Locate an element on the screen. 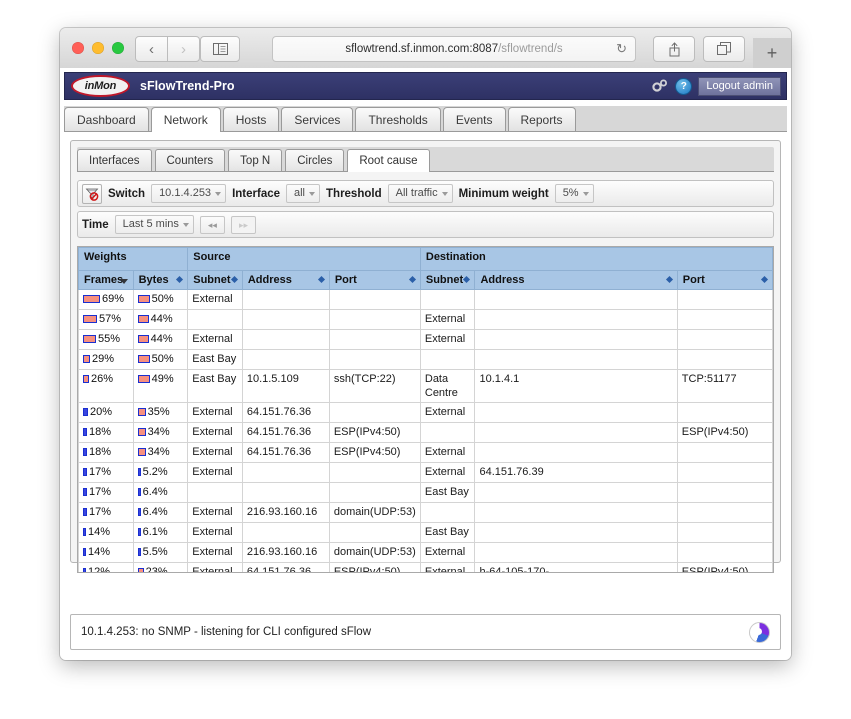 This screenshot has width=851, height=719. navigation-buttons: ‹ › is located at coordinates (167, 49).